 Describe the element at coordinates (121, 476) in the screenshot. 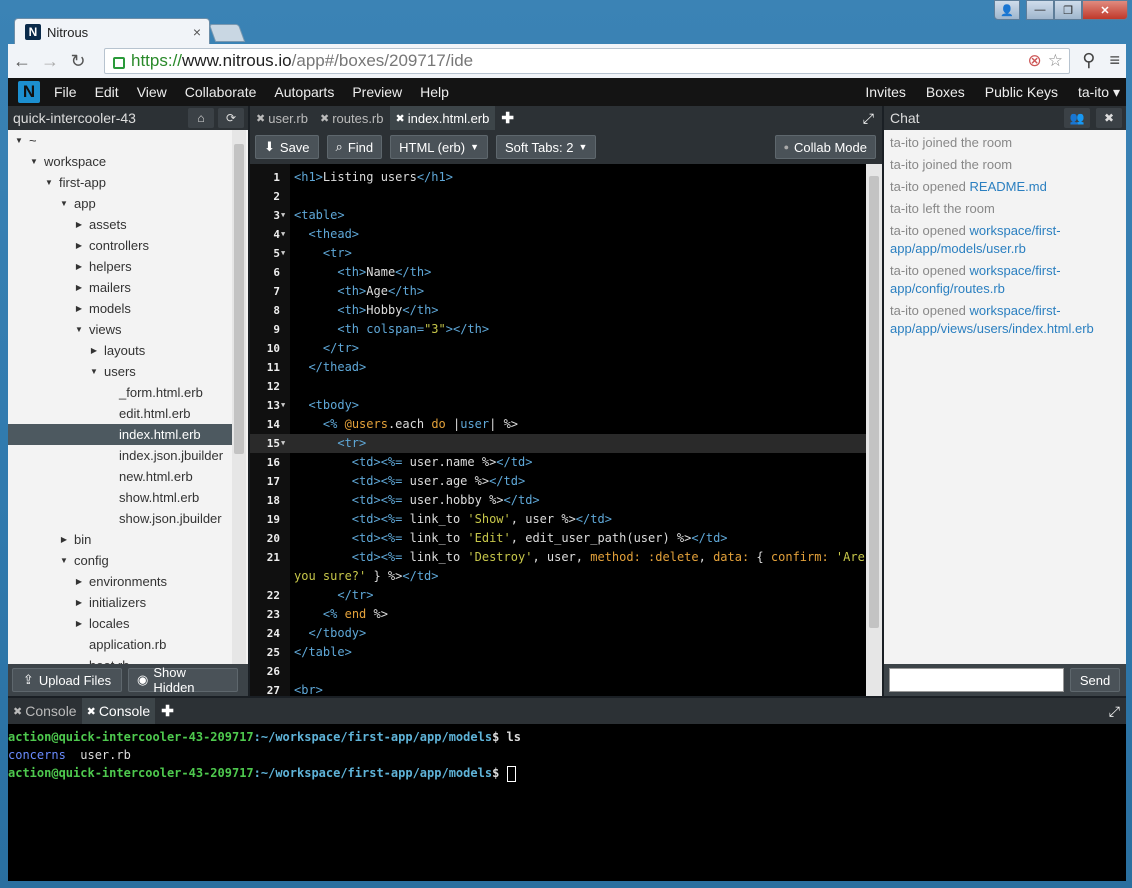

I see `tree-item: new.html.erb` at that location.